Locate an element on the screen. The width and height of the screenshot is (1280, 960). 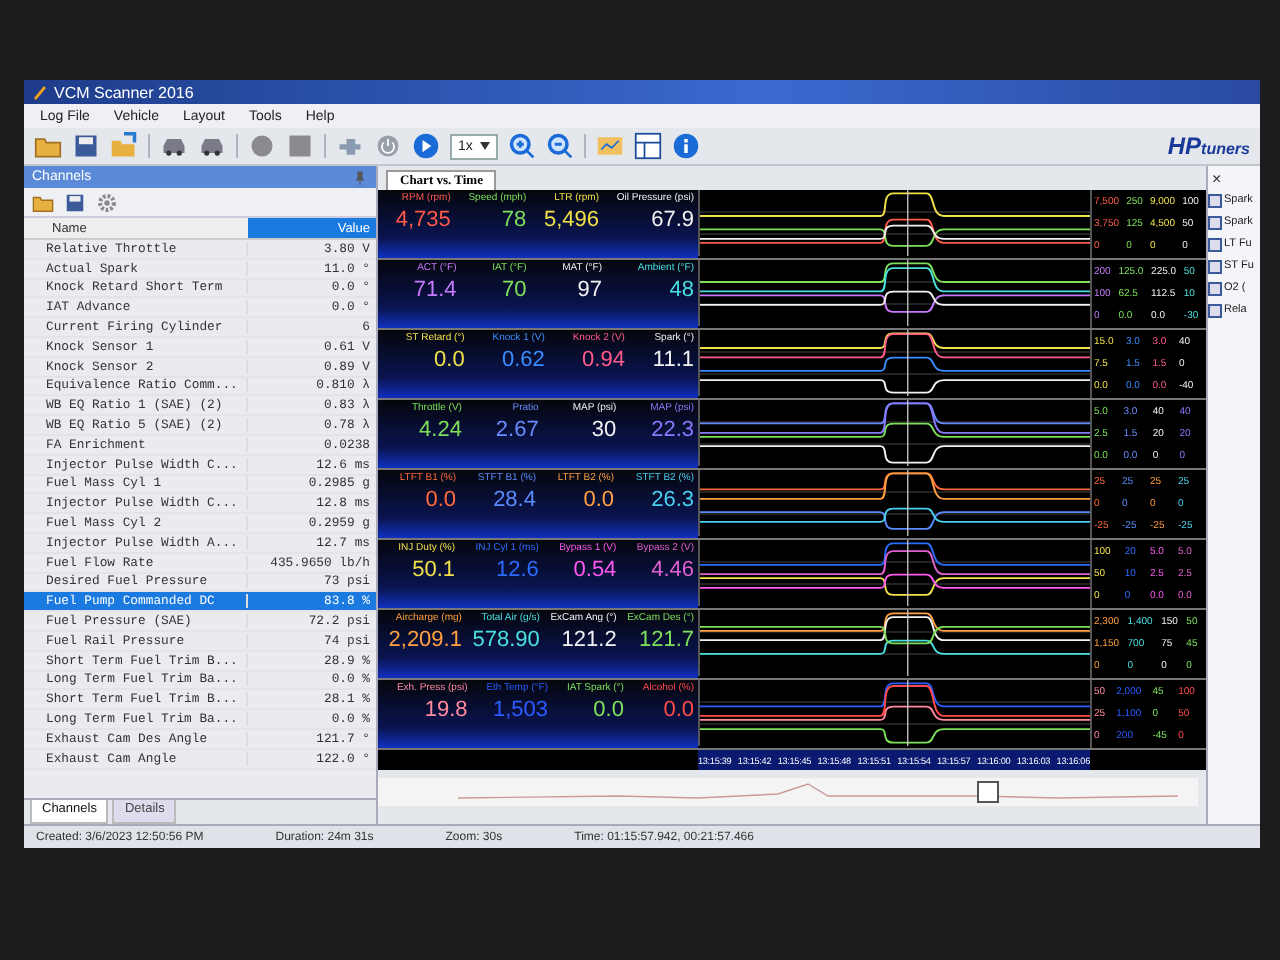
gauge-value: 0.94 is located at coordinates (603, 360).